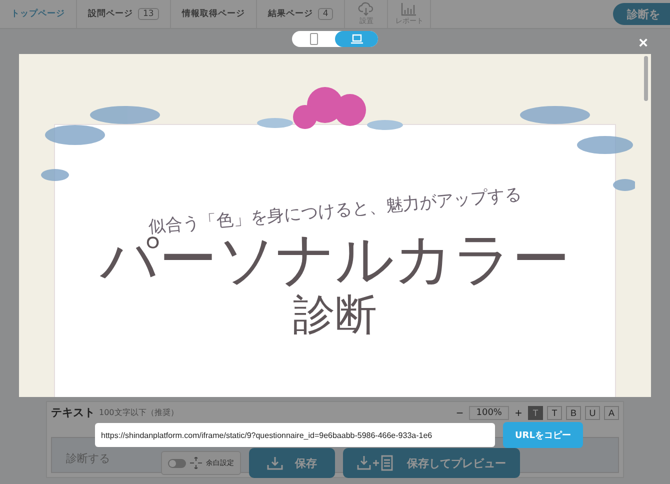 This screenshot has width=670, height=484. What do you see at coordinates (641, 14) in the screenshot?
I see `start-diagnosis-button: 診断を` at bounding box center [641, 14].